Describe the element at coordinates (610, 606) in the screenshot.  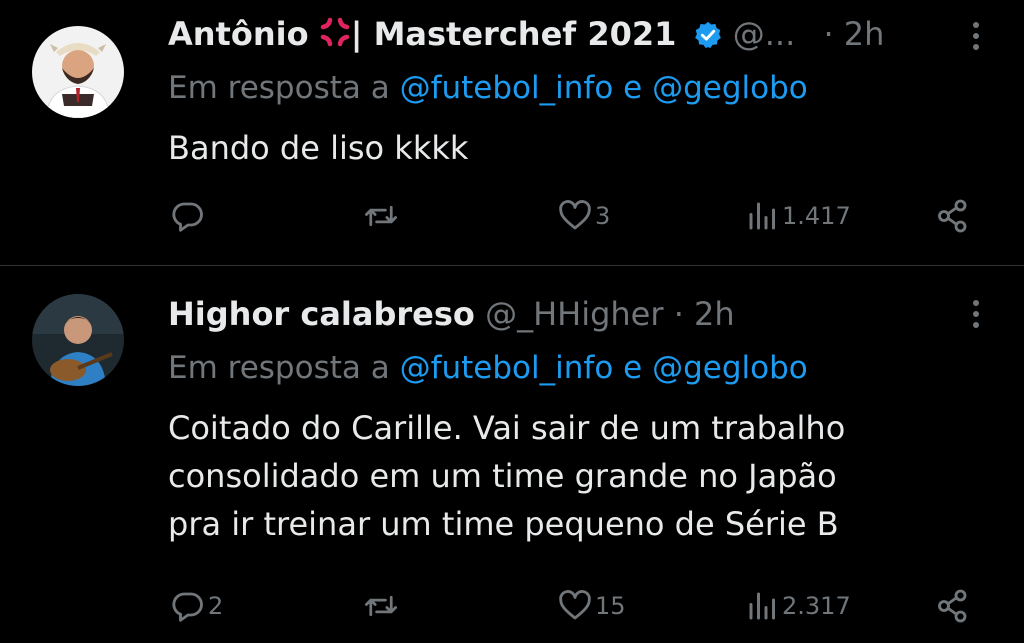
I see `like-count: 15` at that location.